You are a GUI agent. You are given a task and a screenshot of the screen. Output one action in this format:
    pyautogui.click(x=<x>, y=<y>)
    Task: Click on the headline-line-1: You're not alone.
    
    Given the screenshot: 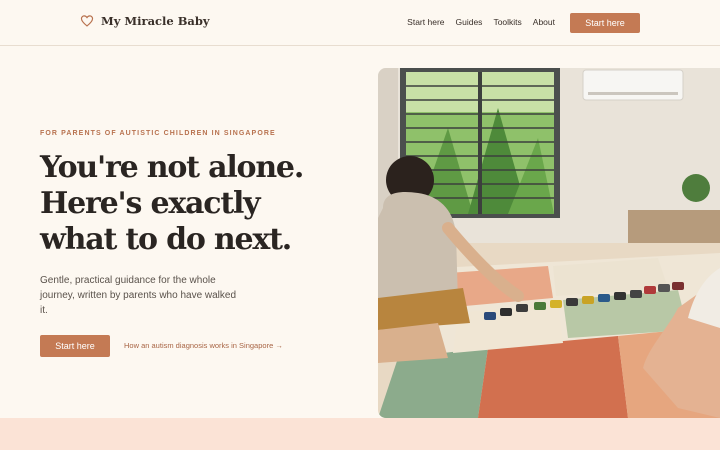 What is the action you would take?
    pyautogui.click(x=172, y=167)
    